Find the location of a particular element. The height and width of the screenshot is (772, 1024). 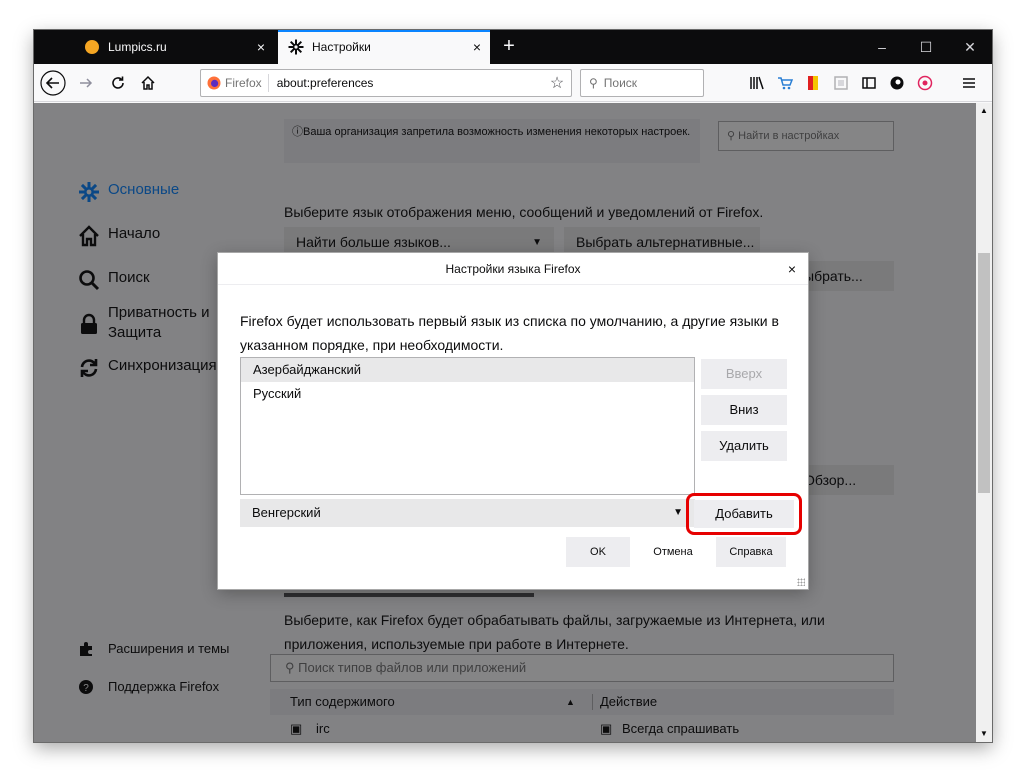

menu-button is located at coordinates (969, 83).